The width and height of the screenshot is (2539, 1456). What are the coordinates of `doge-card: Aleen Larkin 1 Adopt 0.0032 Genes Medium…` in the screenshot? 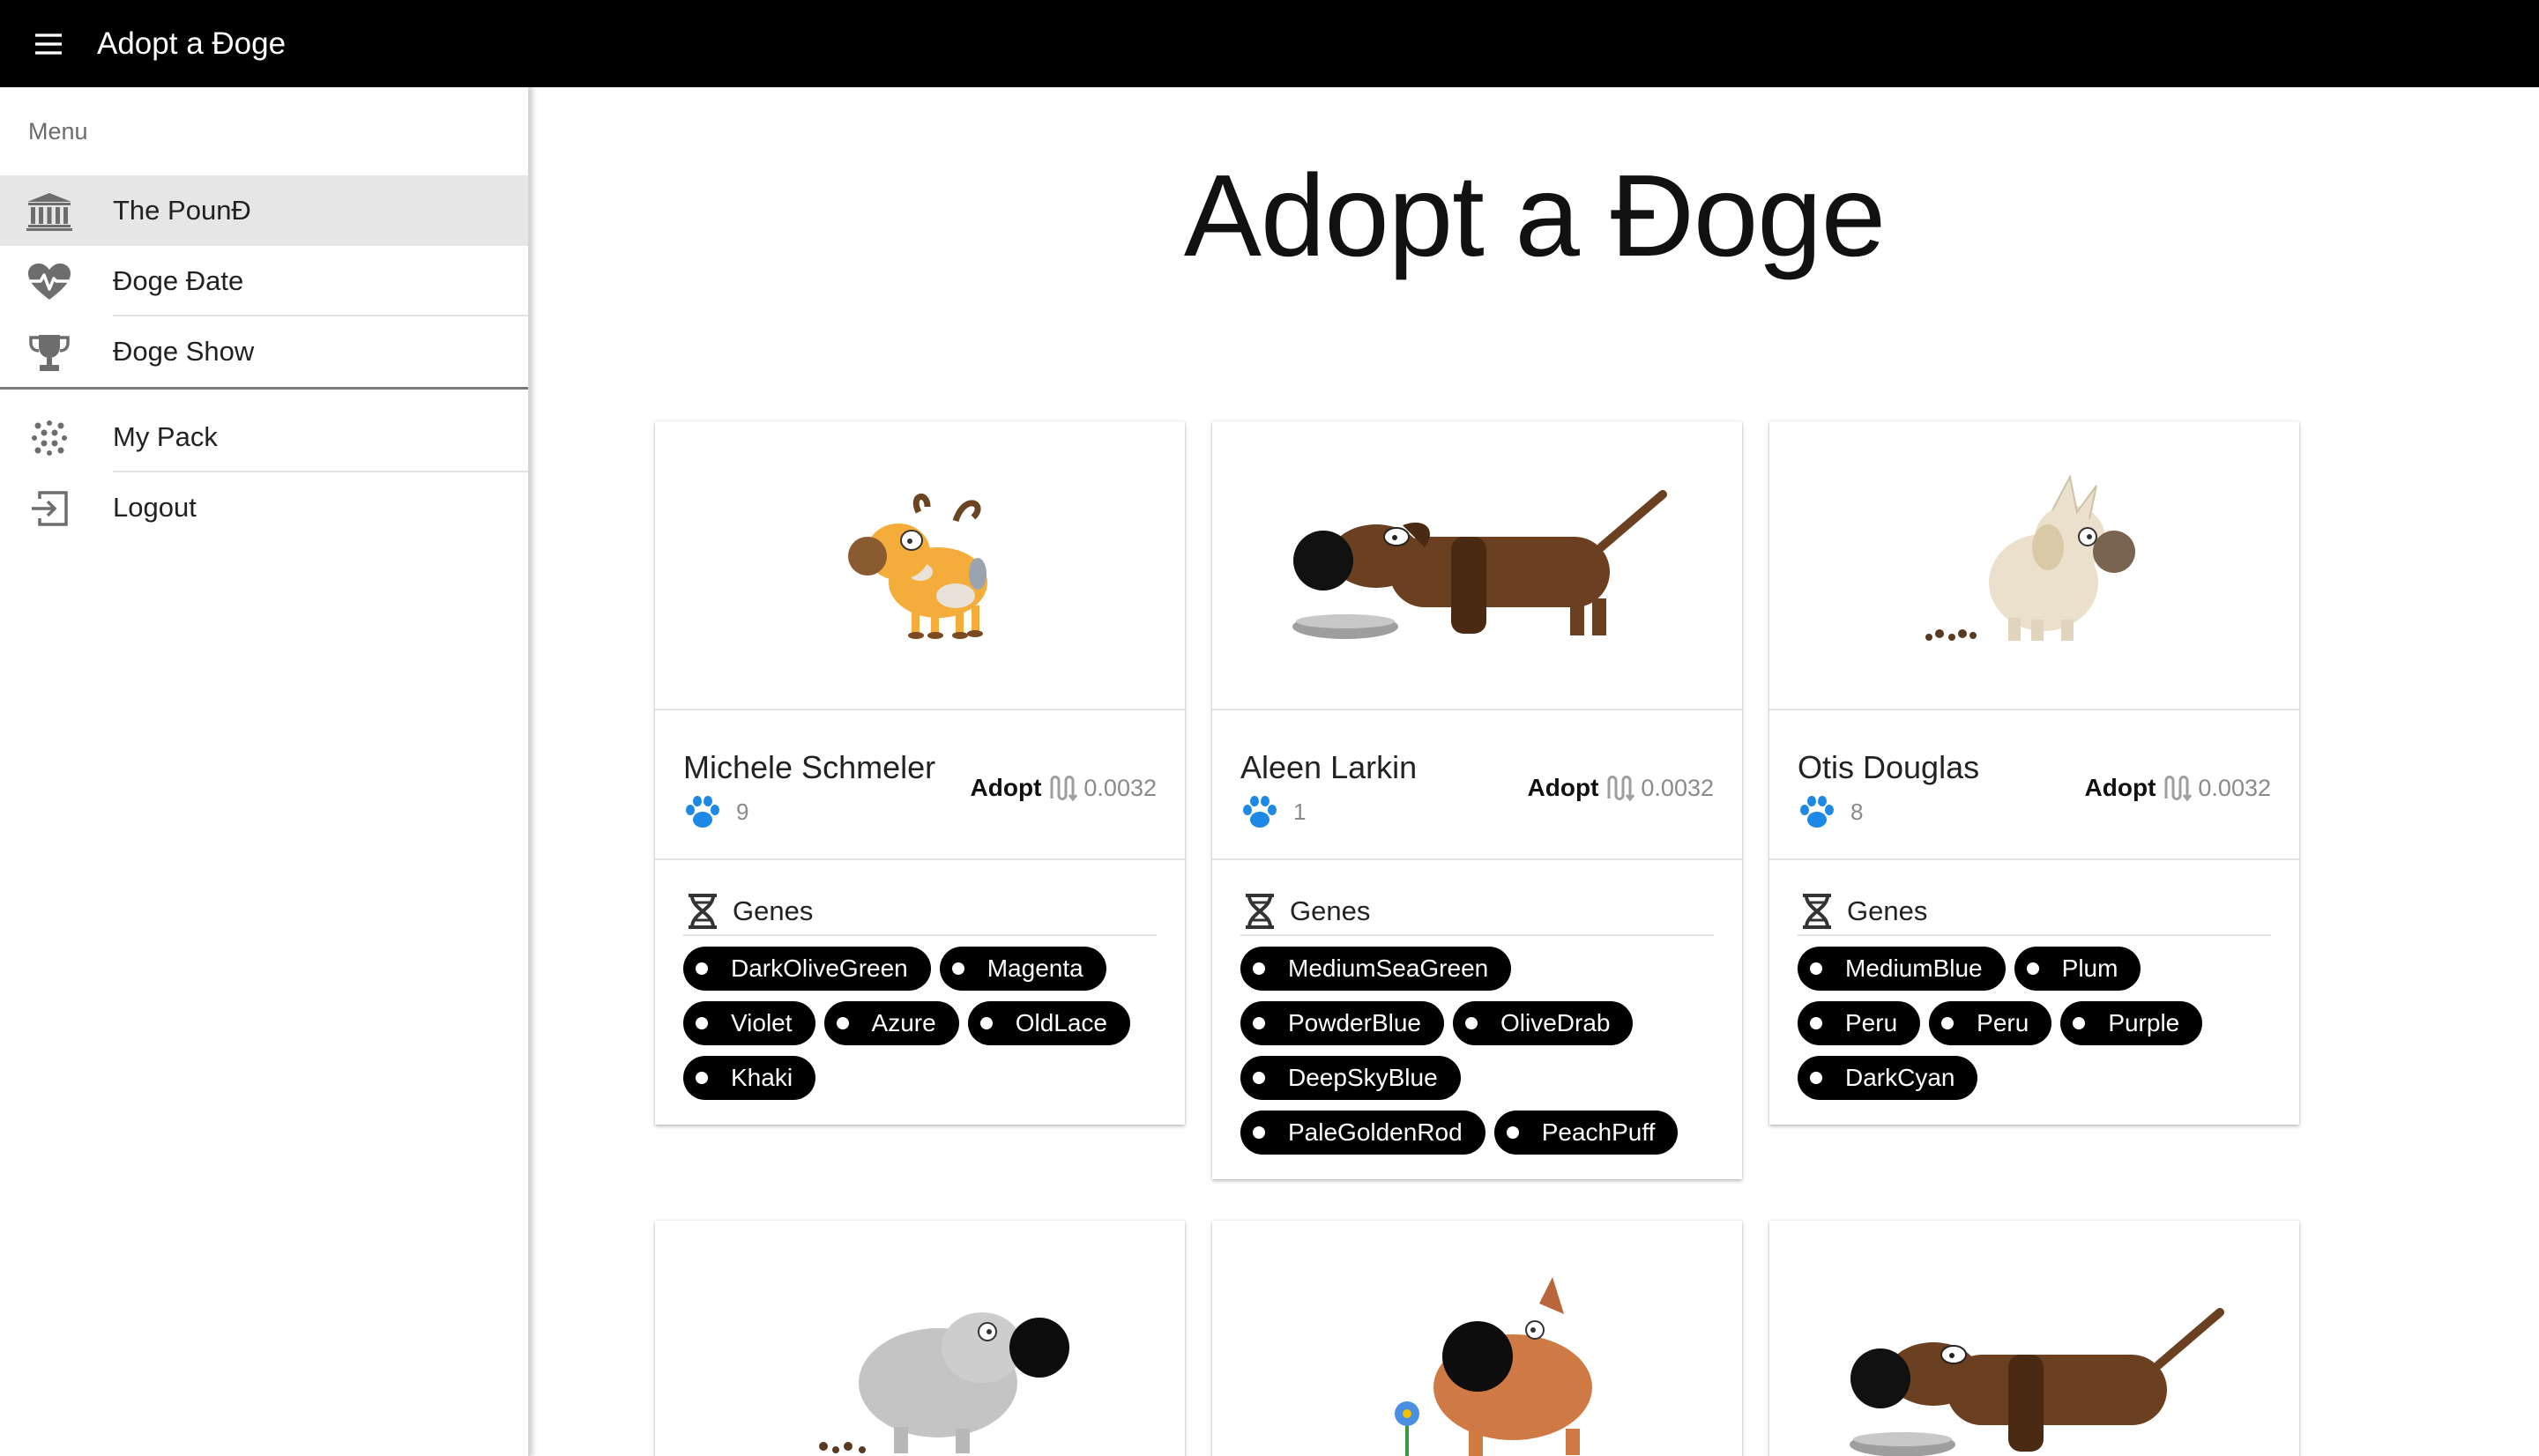 It's located at (1477, 800).